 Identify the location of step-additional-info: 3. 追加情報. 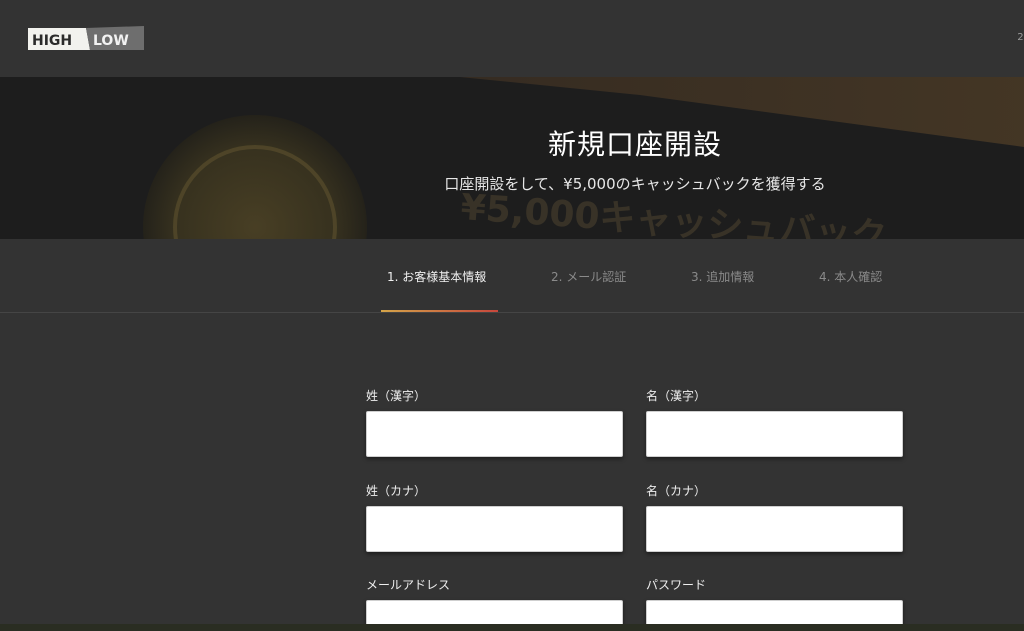
(722, 276).